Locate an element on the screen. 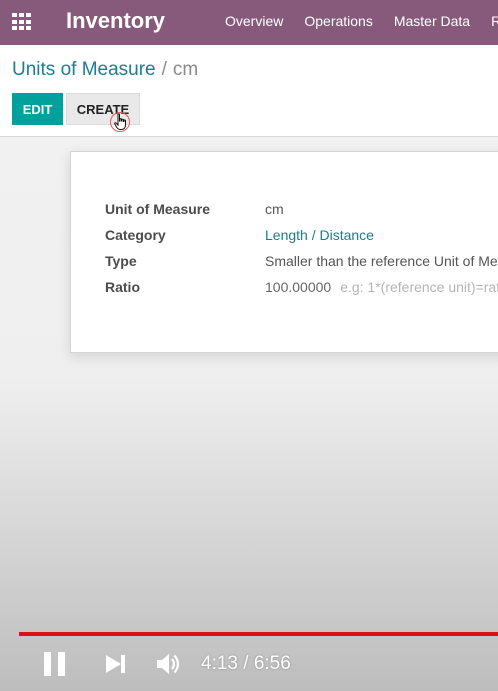 Image resolution: width=498 pixels, height=691 pixels. field-ratio-placeholder: e.g: 1*(reference unit)=rati is located at coordinates (419, 287).